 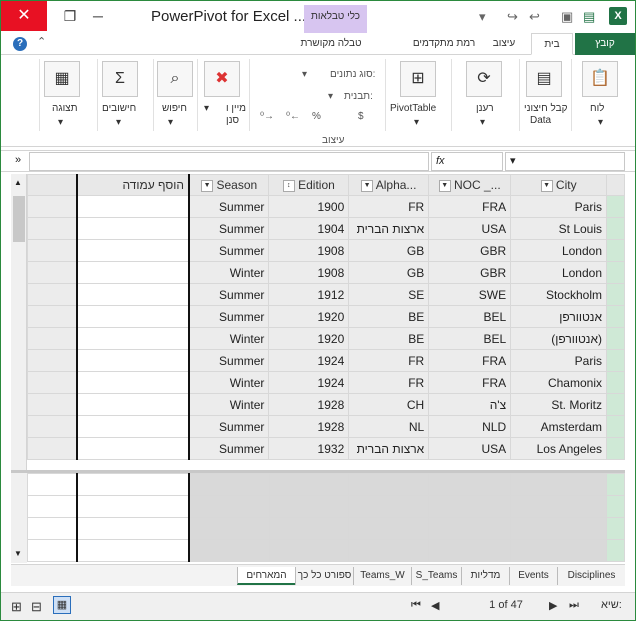 What do you see at coordinates (382, 576) in the screenshot?
I see `sheet-tab: Teams_W` at bounding box center [382, 576].